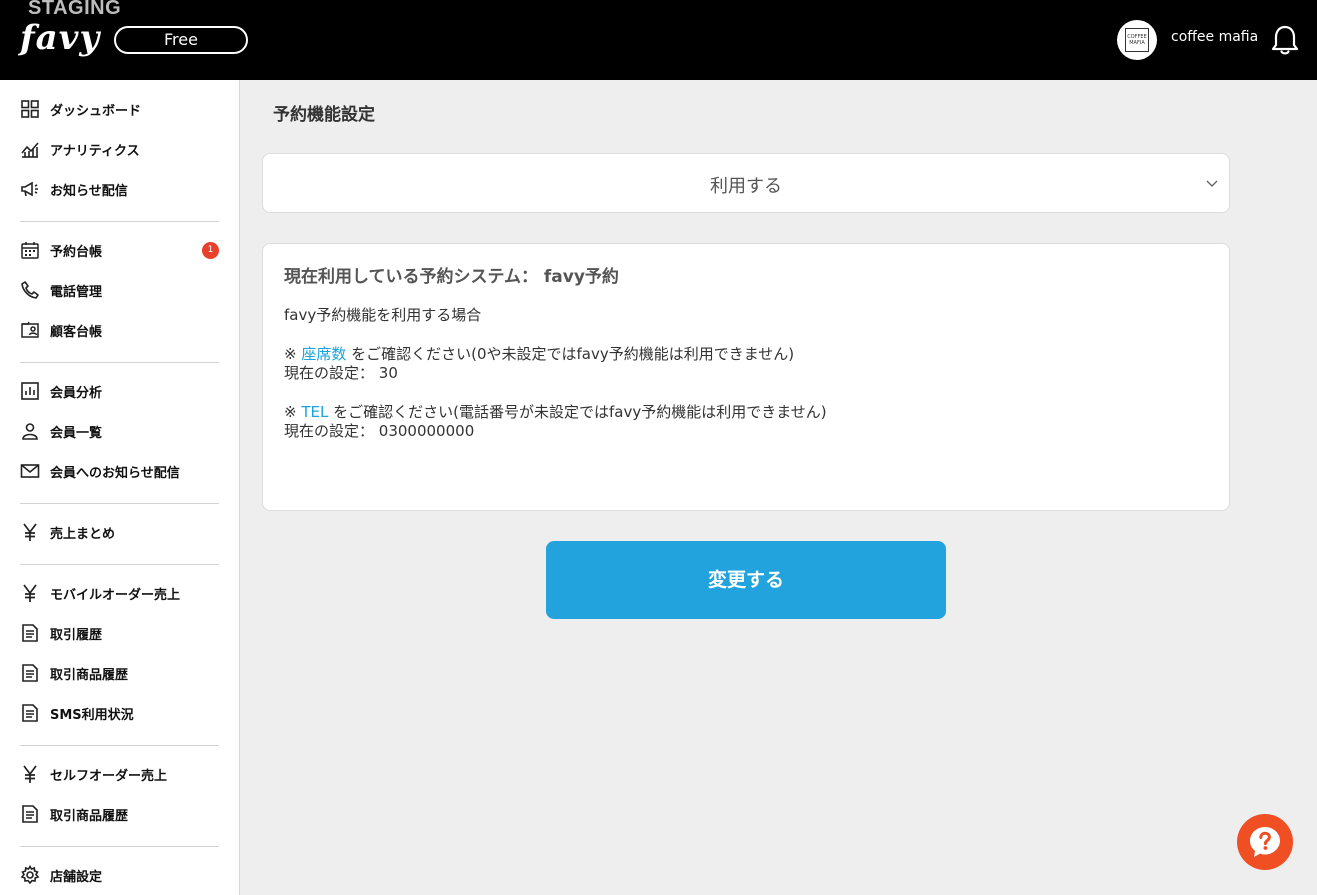  Describe the element at coordinates (30, 109) in the screenshot. I see `dashboard-icon` at that location.